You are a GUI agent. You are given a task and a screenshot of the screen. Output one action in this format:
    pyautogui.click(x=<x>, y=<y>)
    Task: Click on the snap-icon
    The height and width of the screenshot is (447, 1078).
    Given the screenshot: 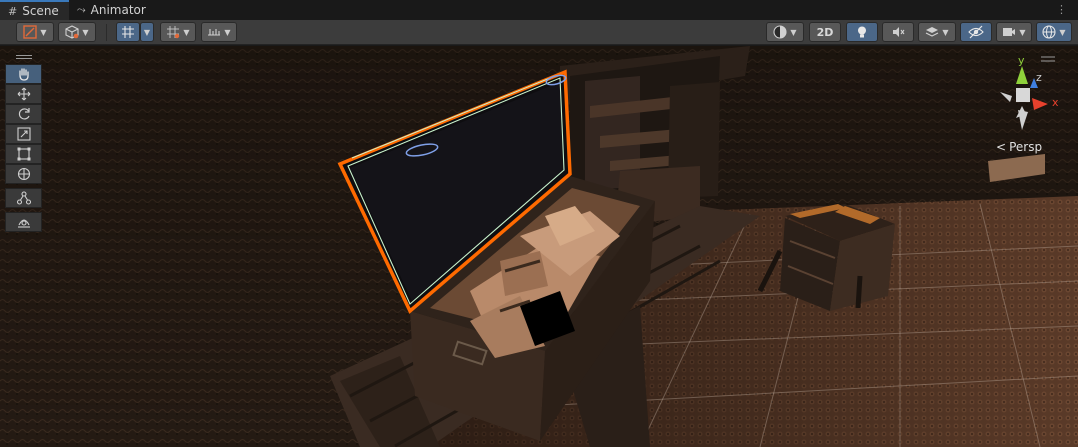 What is the action you would take?
    pyautogui.click(x=173, y=32)
    